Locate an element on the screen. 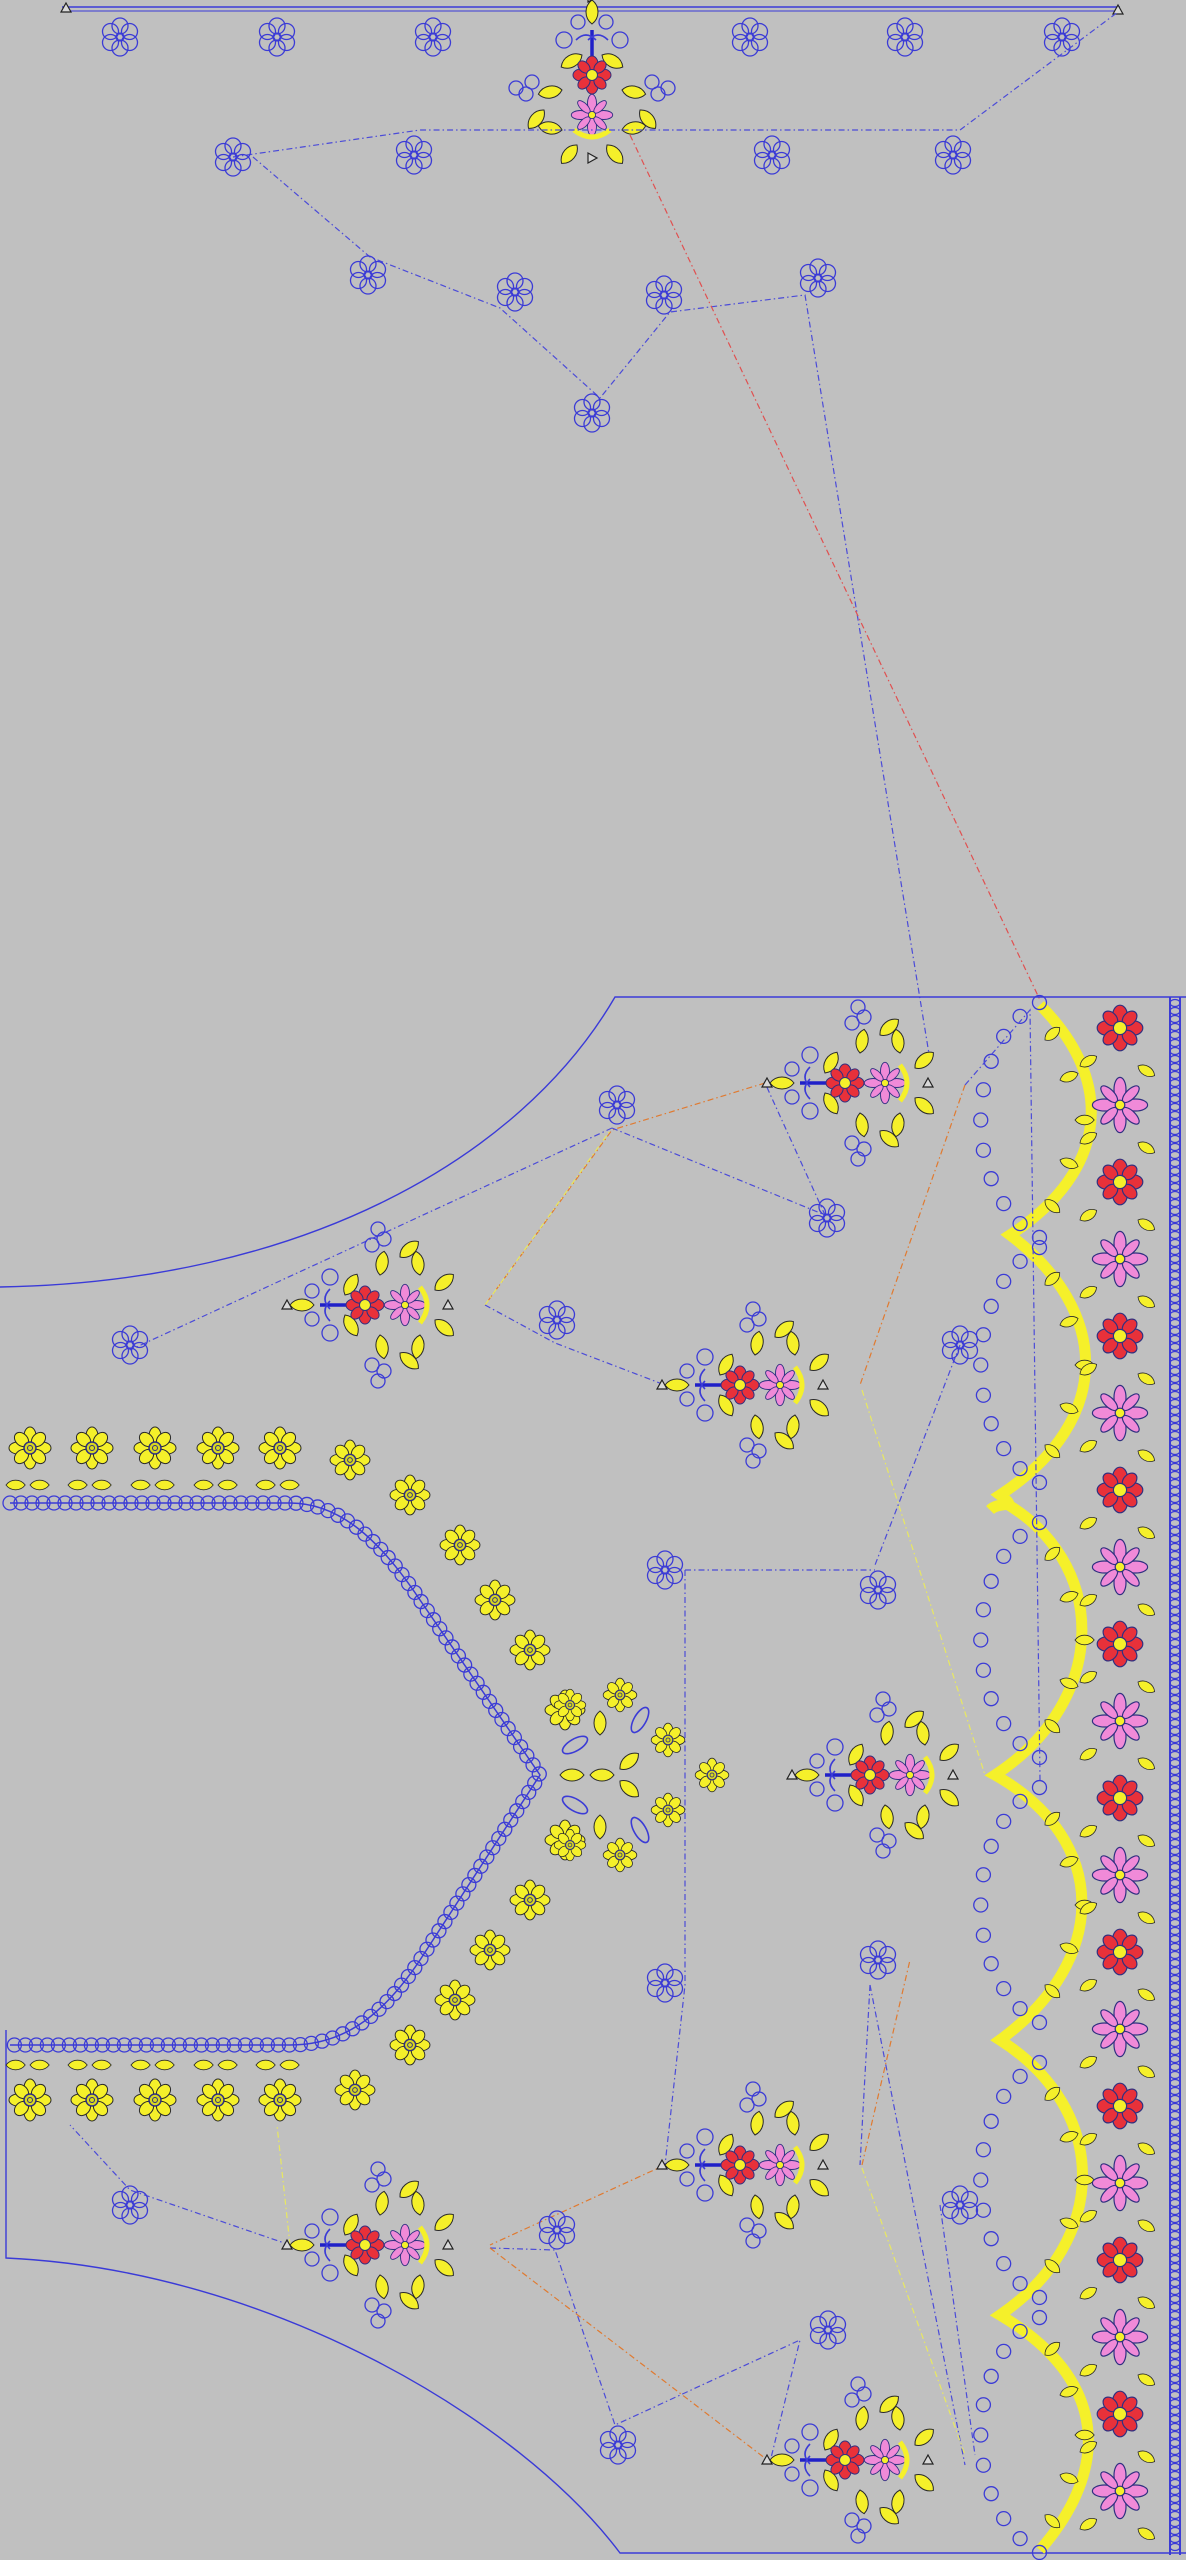 Image resolution: width=1186 pixels, height=2560 pixels. neckline is located at coordinates (274, 1774).